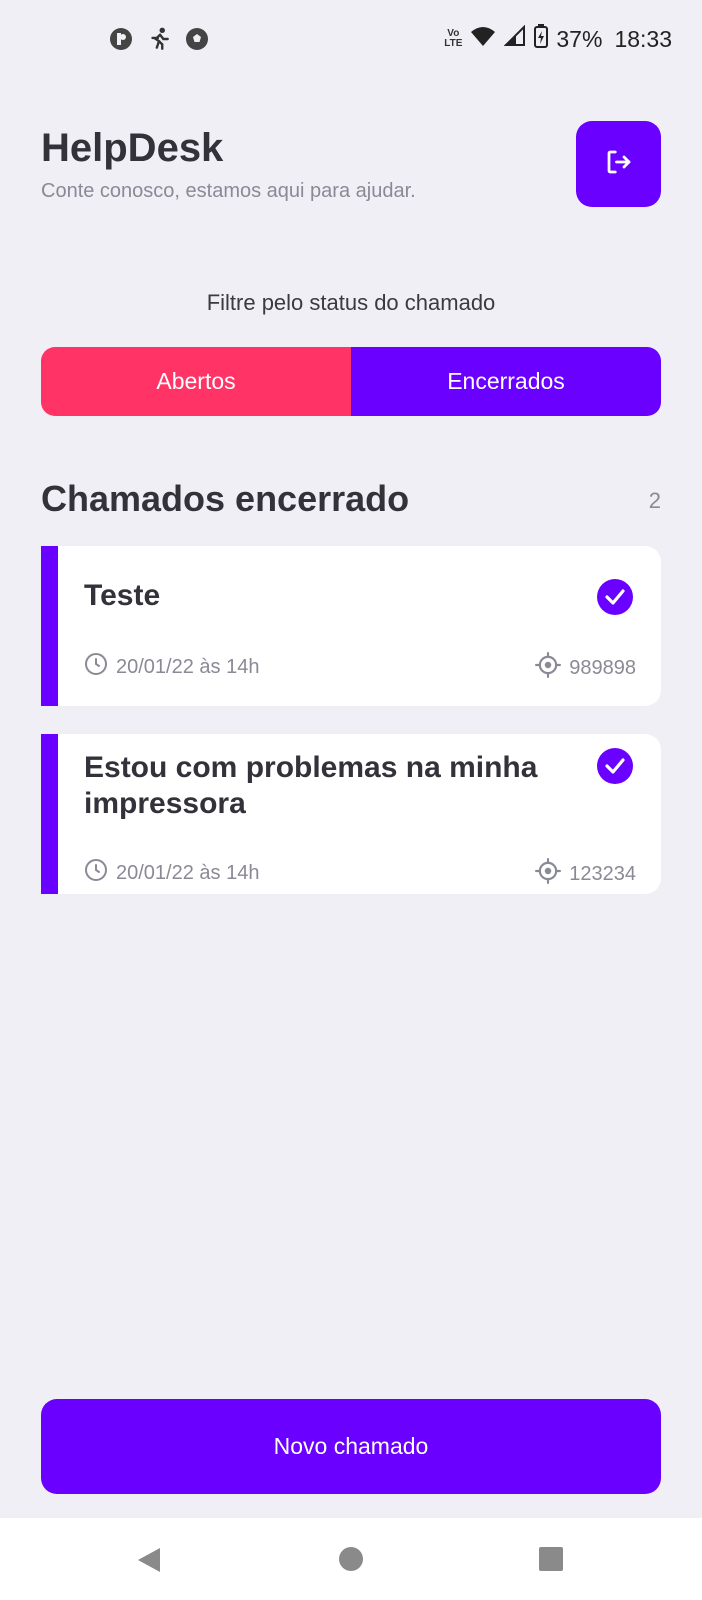 This screenshot has height=1600, width=702. What do you see at coordinates (311, 785) in the screenshot?
I see `ticket-title: Estou com problemas na minha impressora` at bounding box center [311, 785].